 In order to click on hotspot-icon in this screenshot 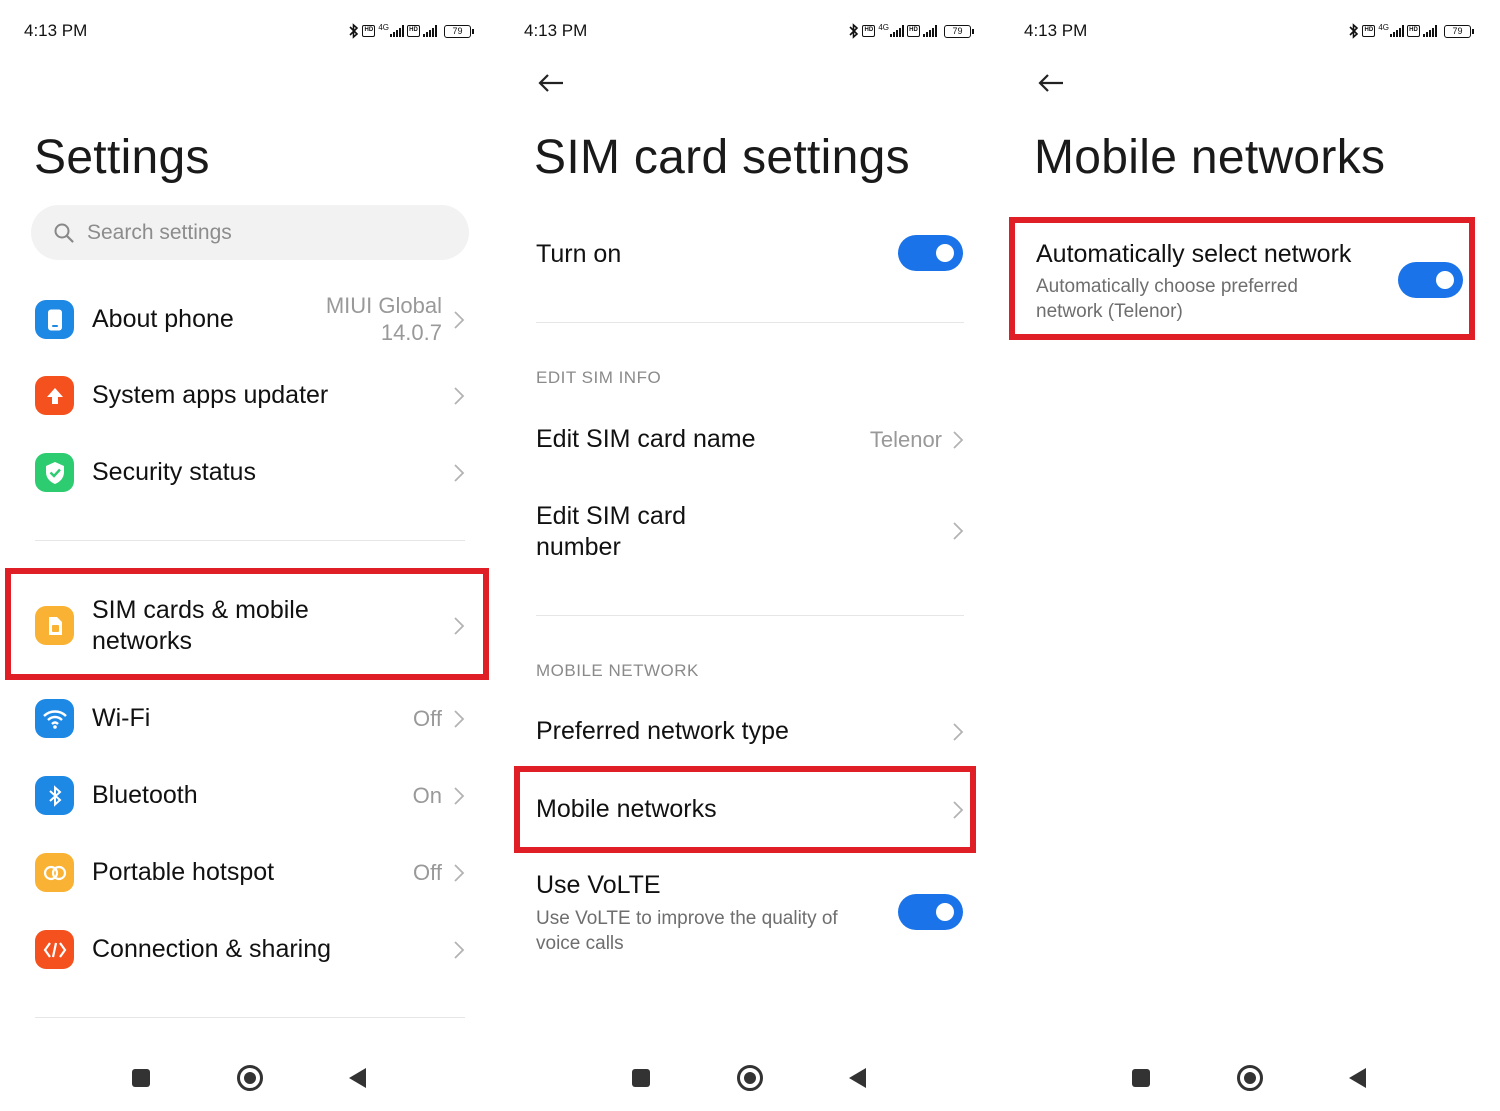, I will do `click(54, 872)`.